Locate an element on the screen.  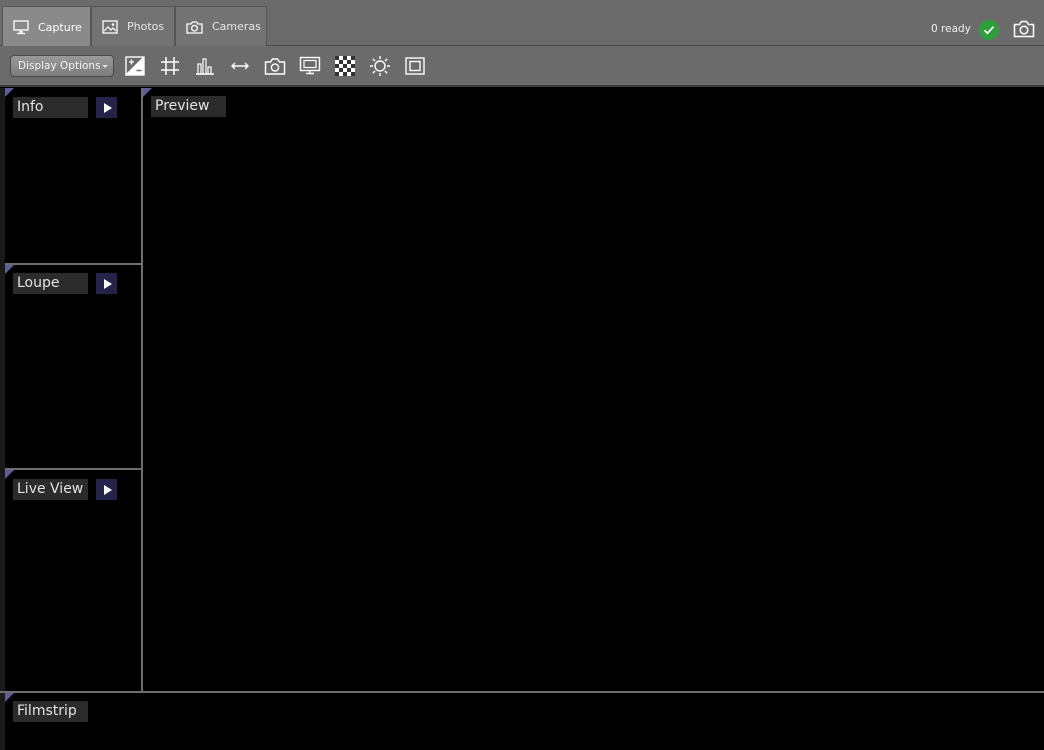
live-view-panel-title: Live View is located at coordinates (50, 489).